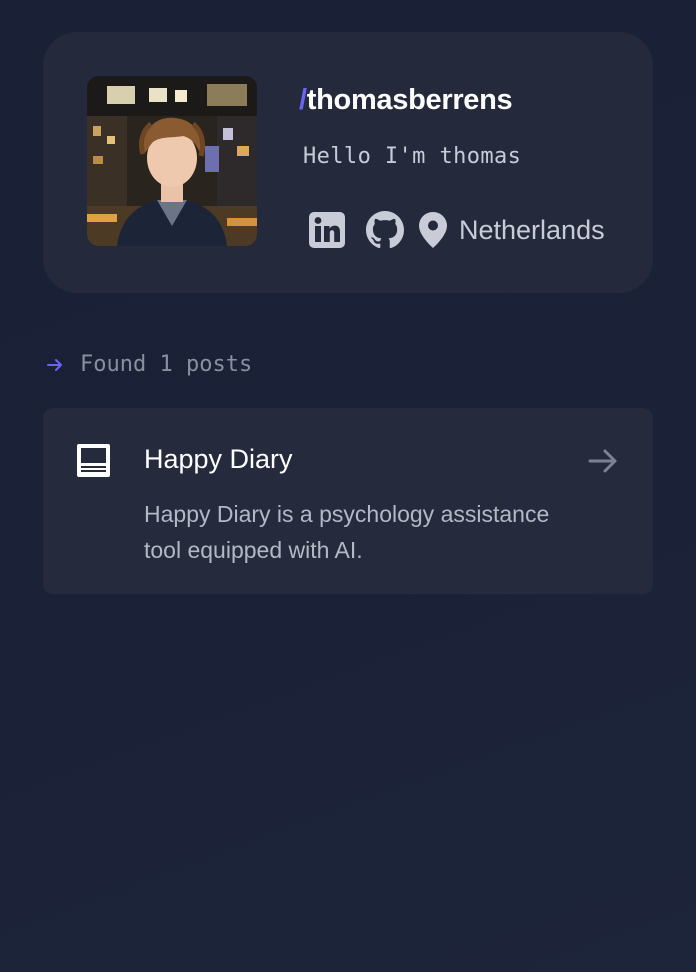 This screenshot has height=972, width=696. I want to click on document-icon, so click(93, 460).